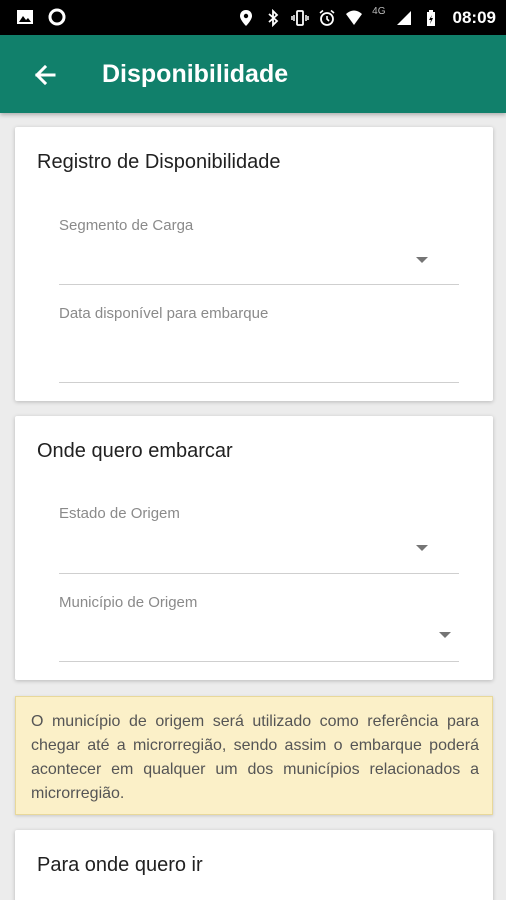 The height and width of the screenshot is (900, 506). What do you see at coordinates (259, 284) in the screenshot?
I see `segmento-carga-underline` at bounding box center [259, 284].